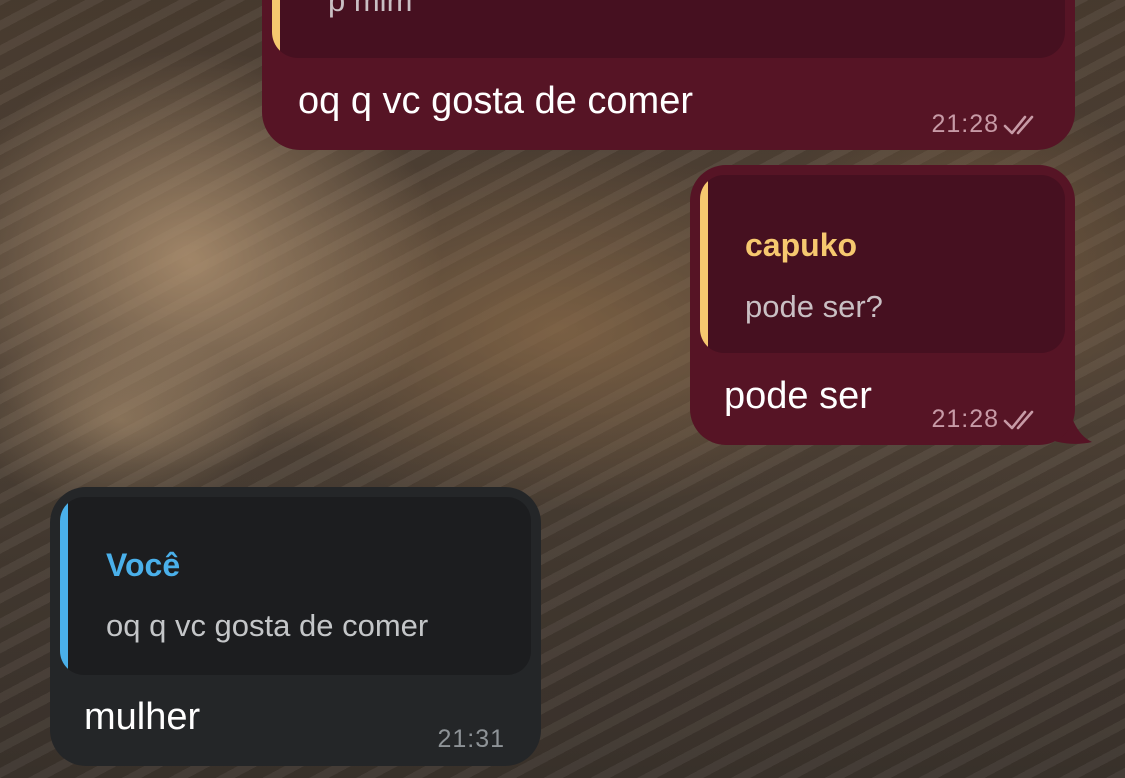 This screenshot has height=778, width=1125. Describe the element at coordinates (370, 9) in the screenshot. I see `reply-preview-text: p mim` at that location.